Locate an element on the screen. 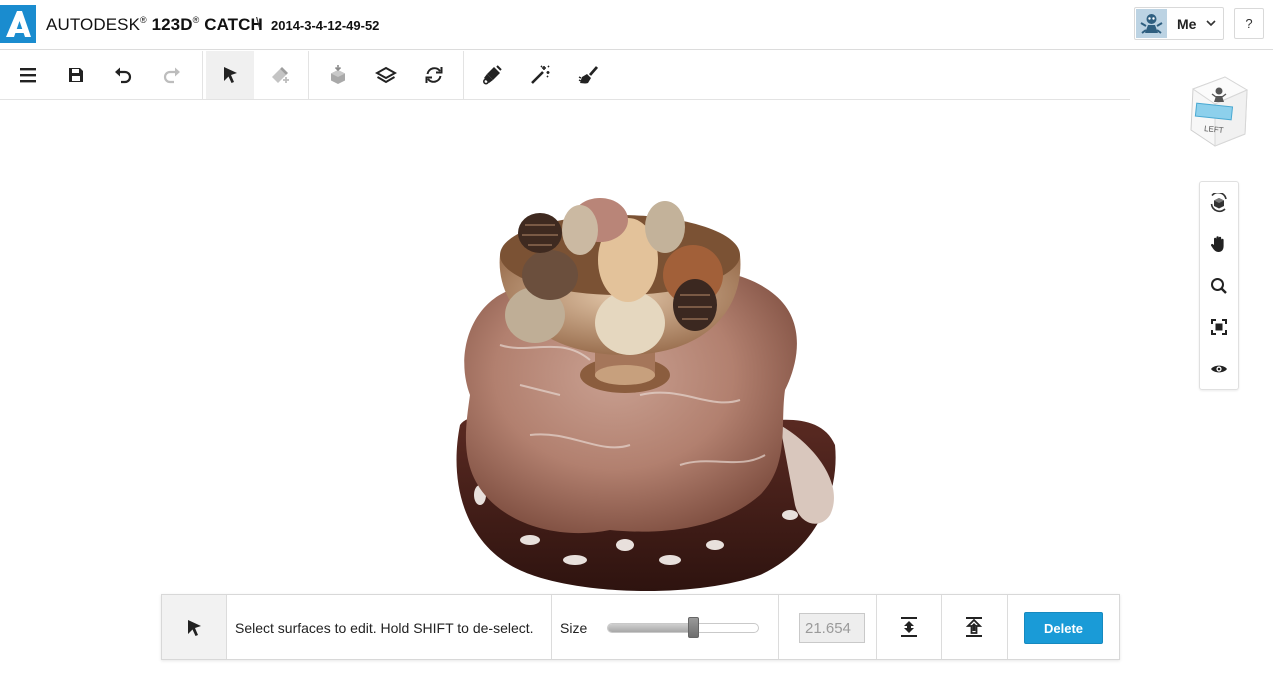 The image size is (1273, 677). expand-selection-button is located at coordinates (909, 627).